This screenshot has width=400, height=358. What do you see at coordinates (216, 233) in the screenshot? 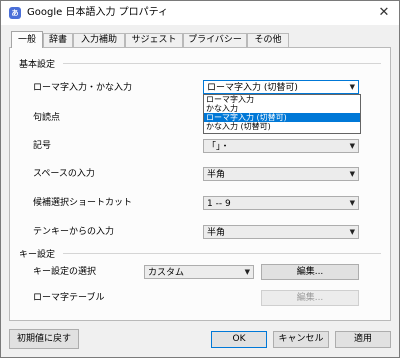
I see `tenkey-value: 半角` at bounding box center [216, 233].